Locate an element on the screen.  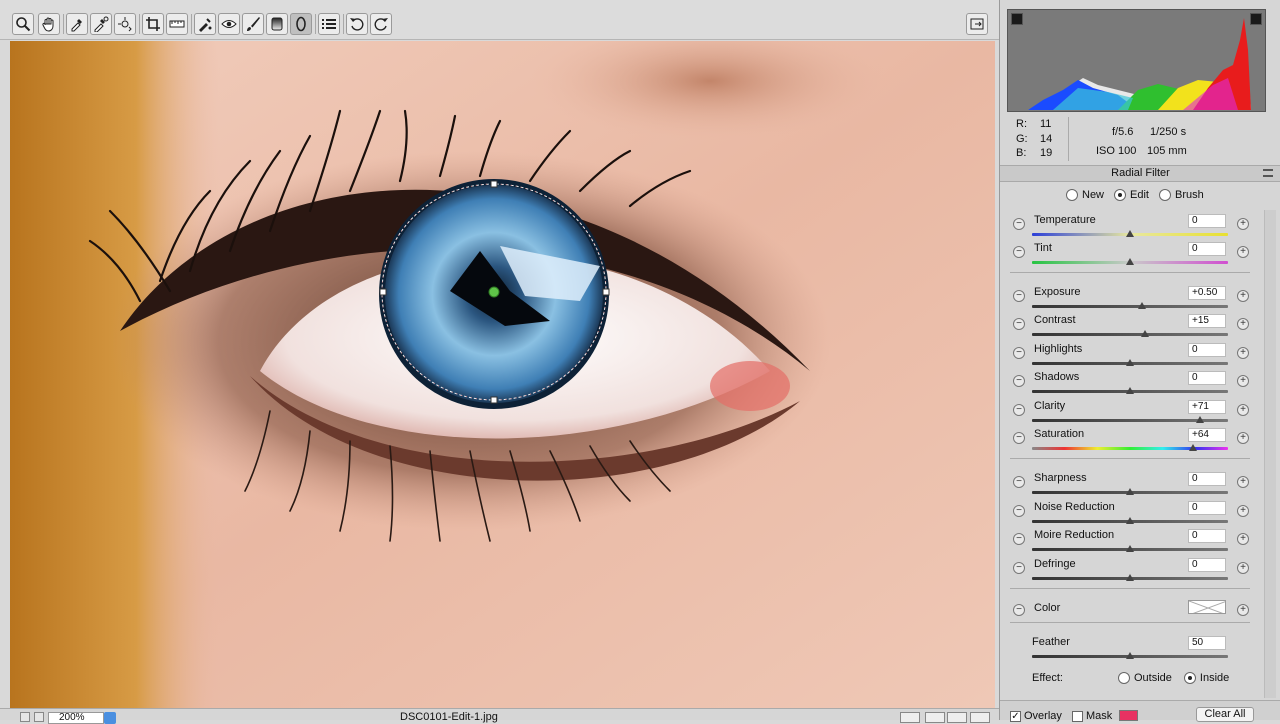
highlight-clipping-warning-icon is located at coordinates (1256, 19).